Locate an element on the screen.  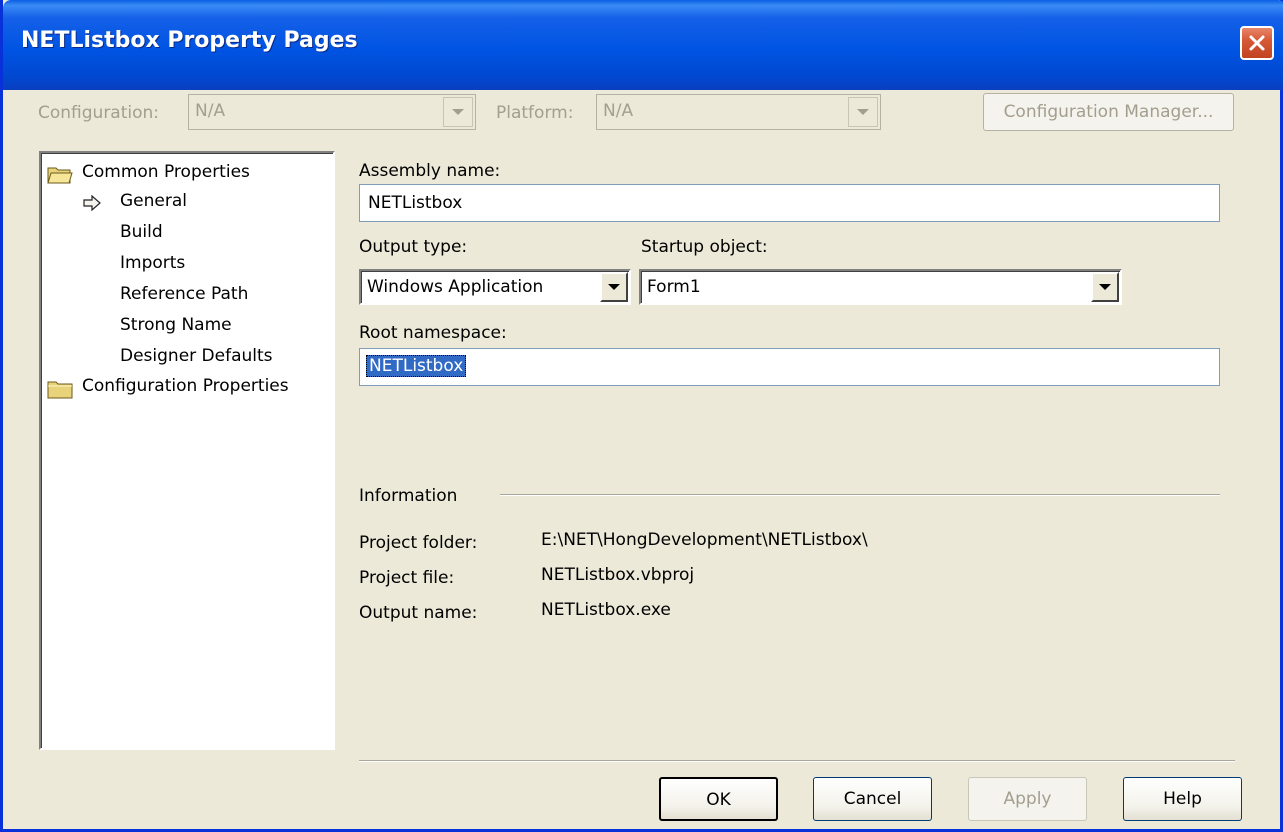
assembly-name-value: NETListbox is located at coordinates (415, 203).